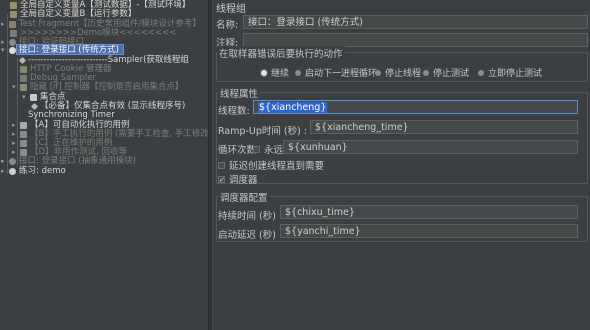 The height and width of the screenshot is (330, 590). I want to click on duration-field: ${chixu_time}, so click(429, 212).